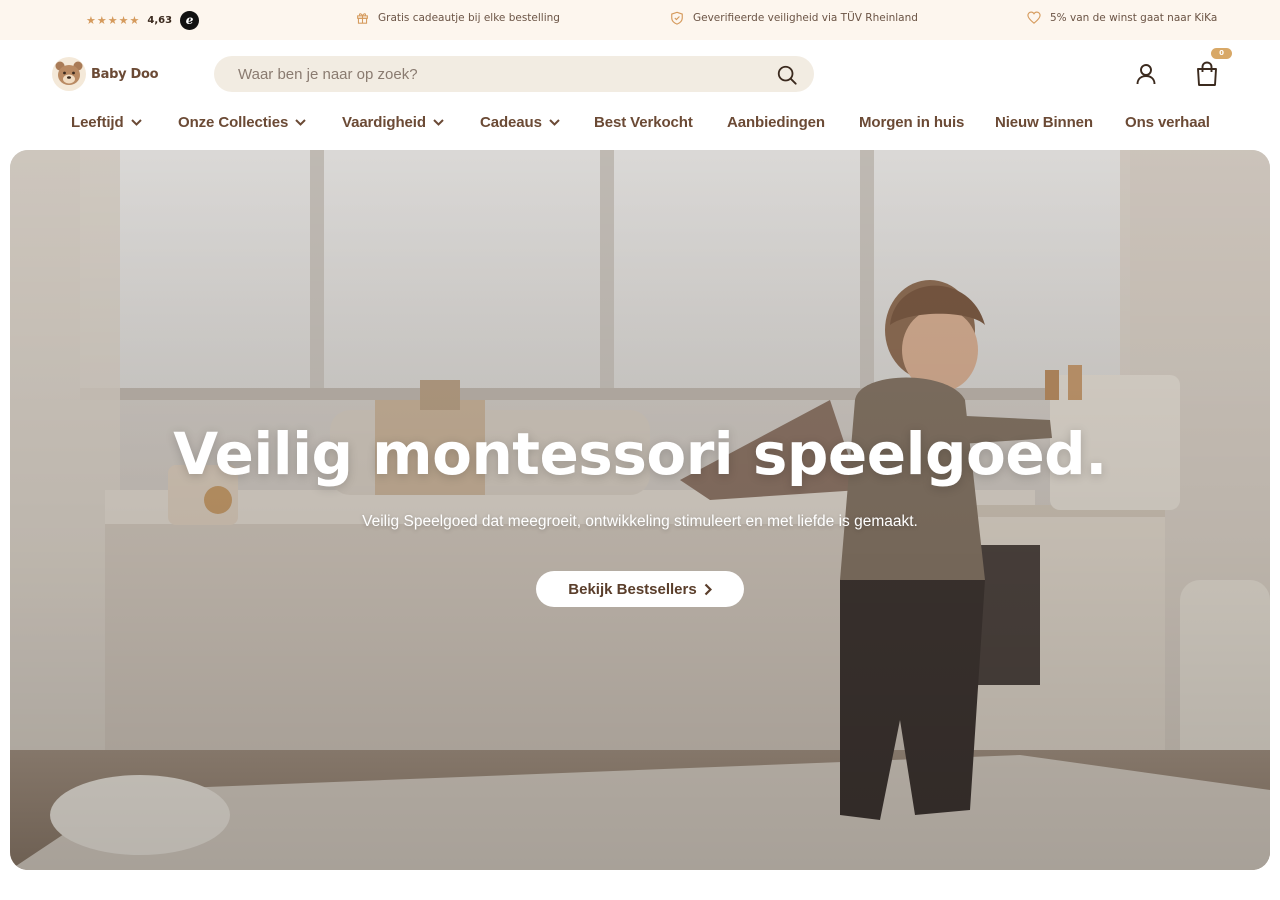  What do you see at coordinates (97, 122) in the screenshot?
I see `nav-item-label: Leeftijd` at bounding box center [97, 122].